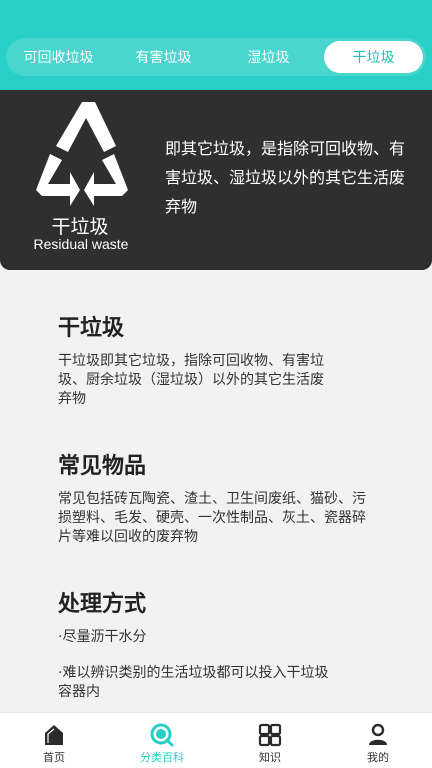 This screenshot has width=432, height=768. What do you see at coordinates (102, 604) in the screenshot?
I see `section-title-disposal: 处理方式` at bounding box center [102, 604].